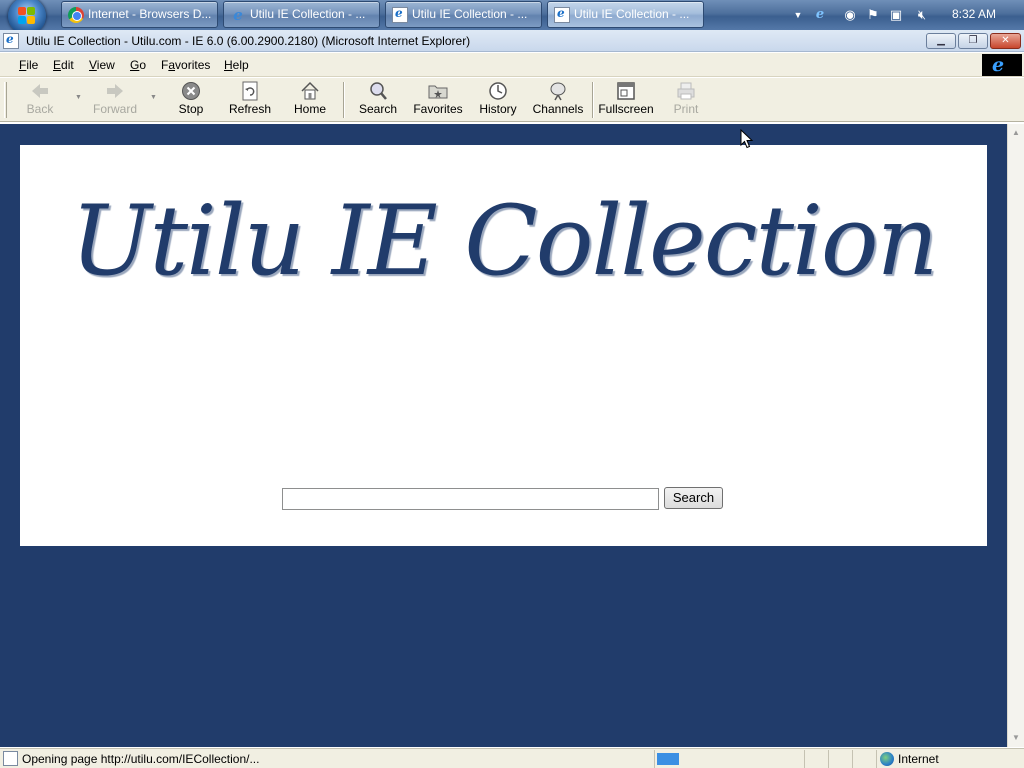  What do you see at coordinates (378, 91) in the screenshot?
I see `search-icon` at bounding box center [378, 91].